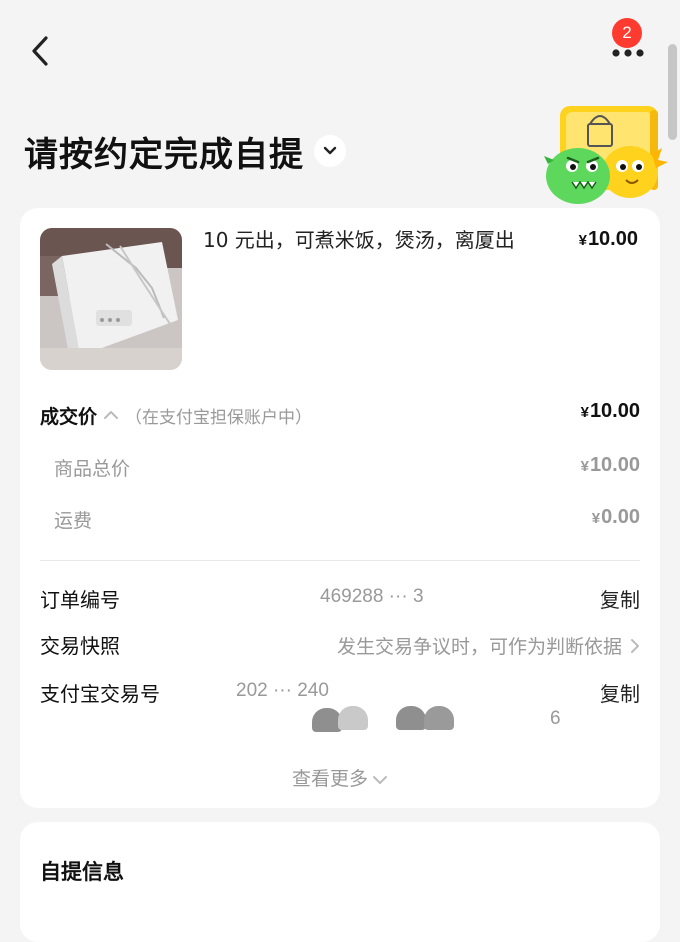 The height and width of the screenshot is (942, 680). Describe the element at coordinates (111, 415) in the screenshot. I see `chevron-up-icon` at that location.